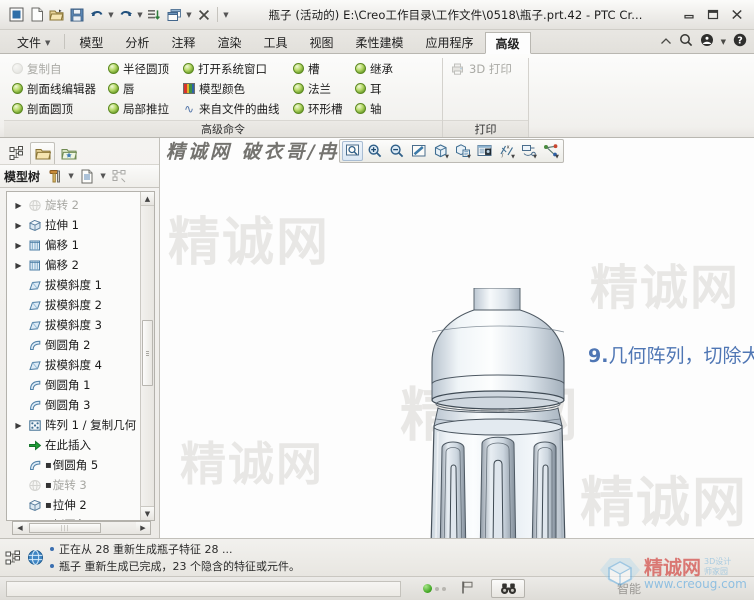  Describe the element at coordinates (12, 557) in the screenshot. I see `message-log-icon` at that location.